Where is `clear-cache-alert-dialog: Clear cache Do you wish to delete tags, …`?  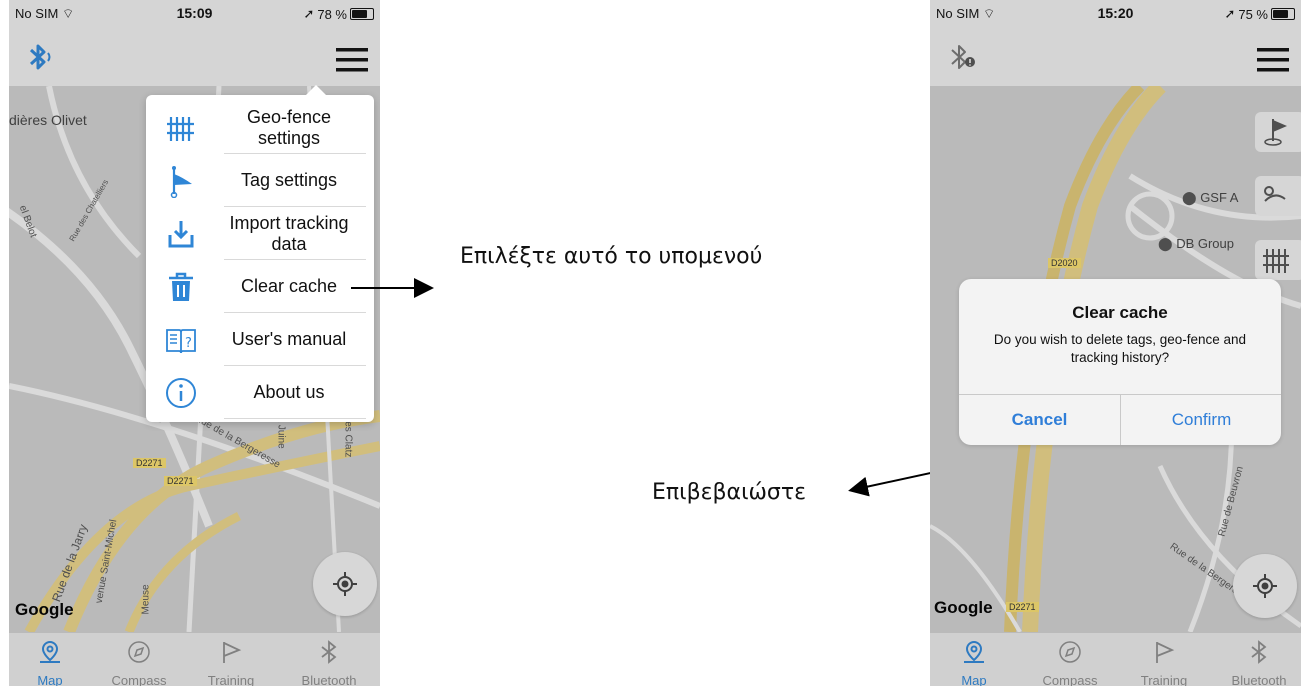
clear-cache-alert-dialog: Clear cache Do you wish to delete tags, … is located at coordinates (1120, 362).